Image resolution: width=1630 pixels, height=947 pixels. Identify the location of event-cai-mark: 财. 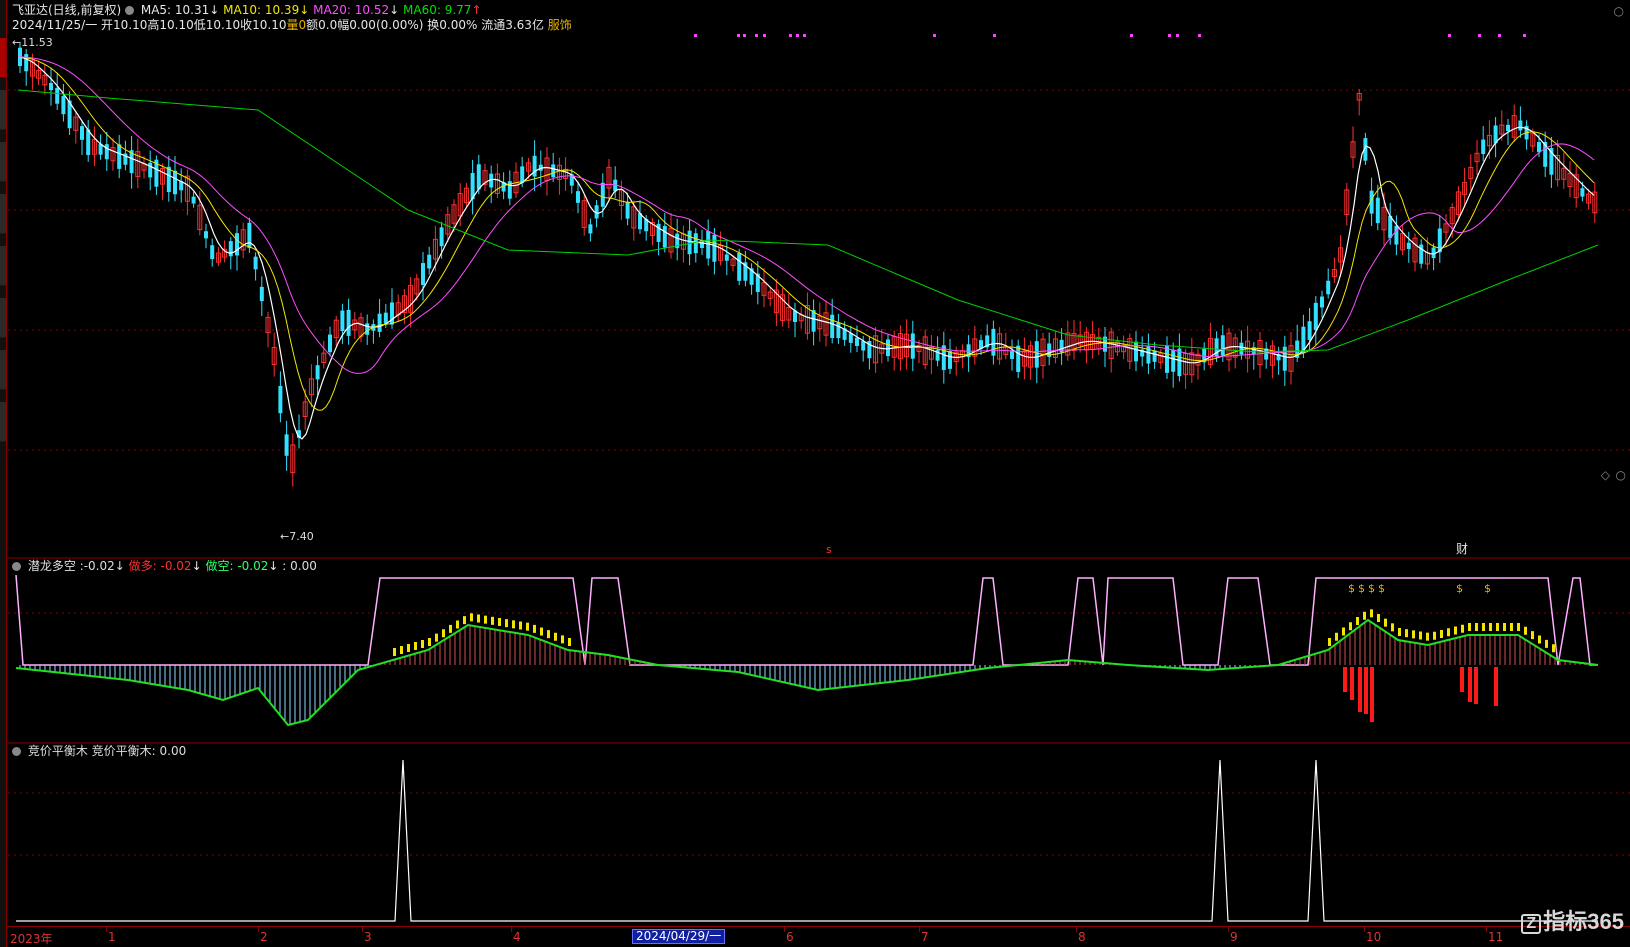
(1462, 549).